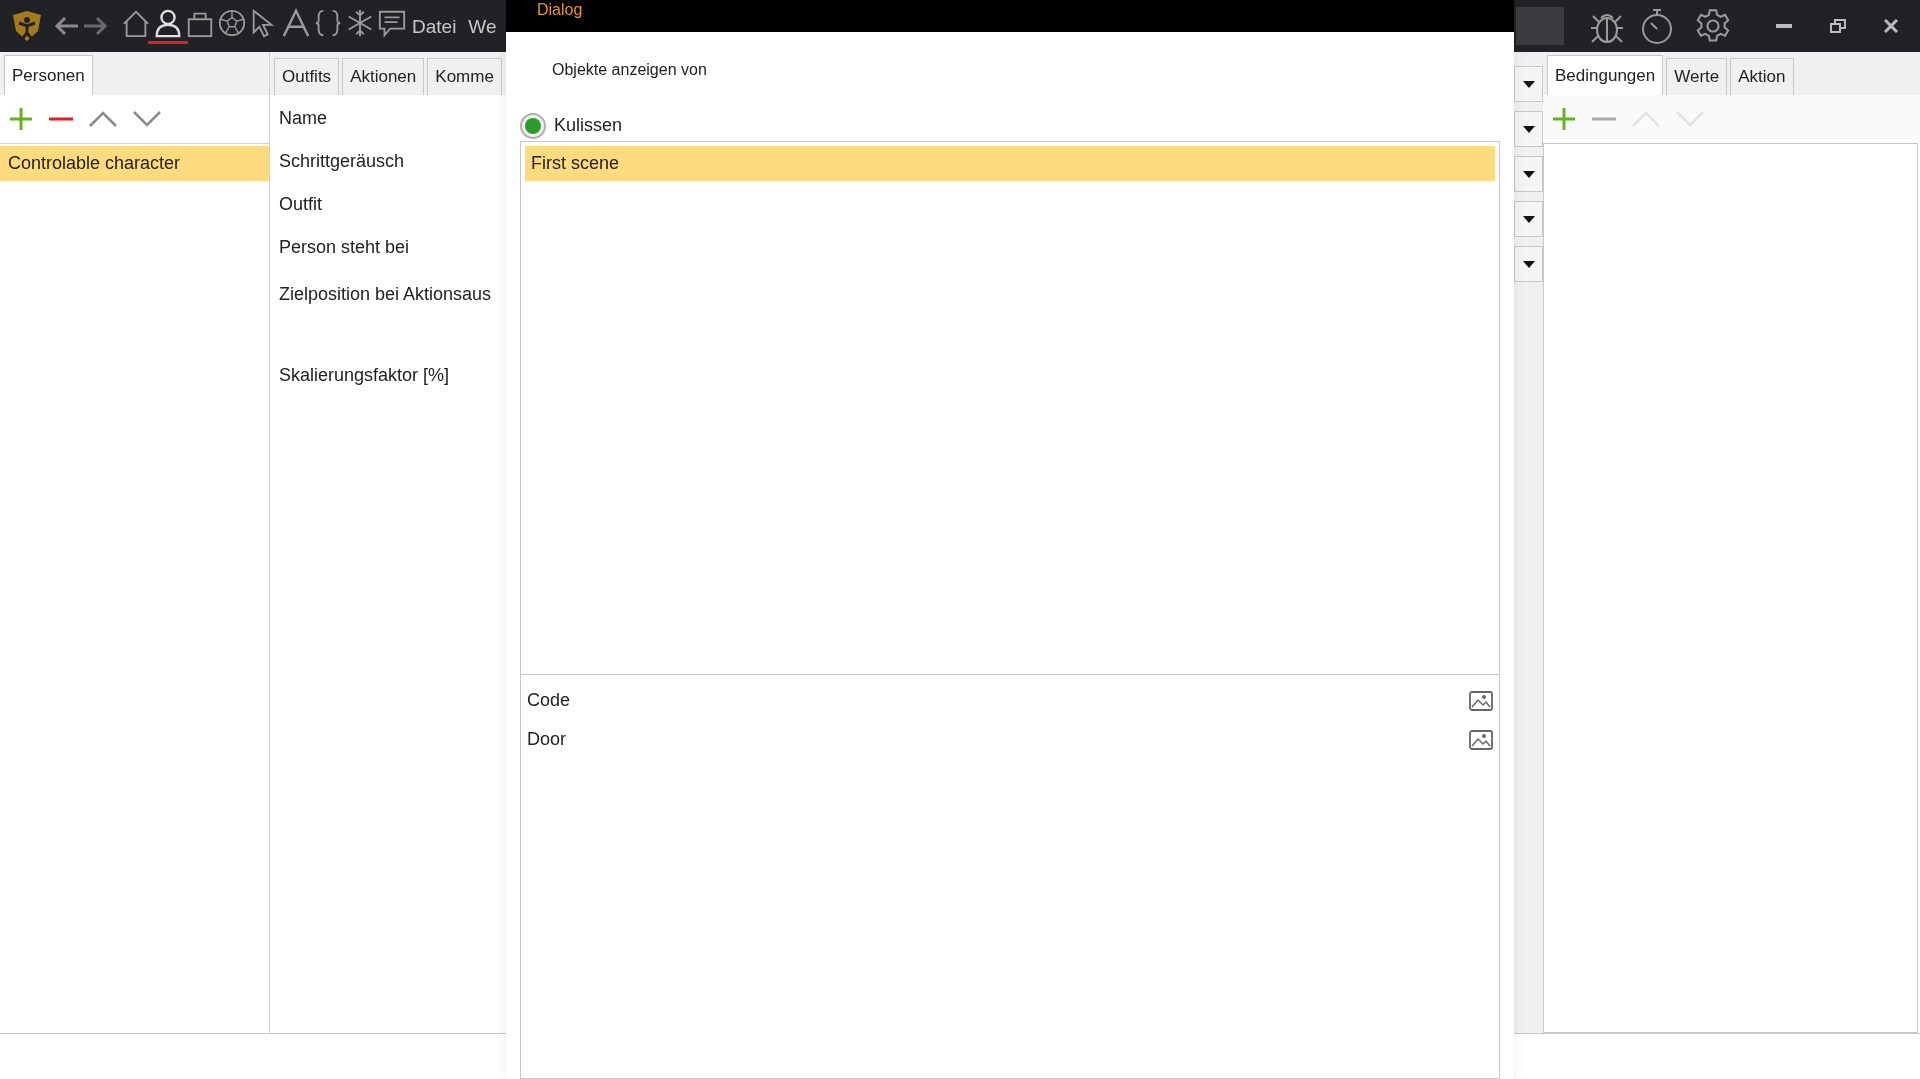 This screenshot has width=1920, height=1079. Describe the element at coordinates (328, 23) in the screenshot. I see `braces-icon` at that location.